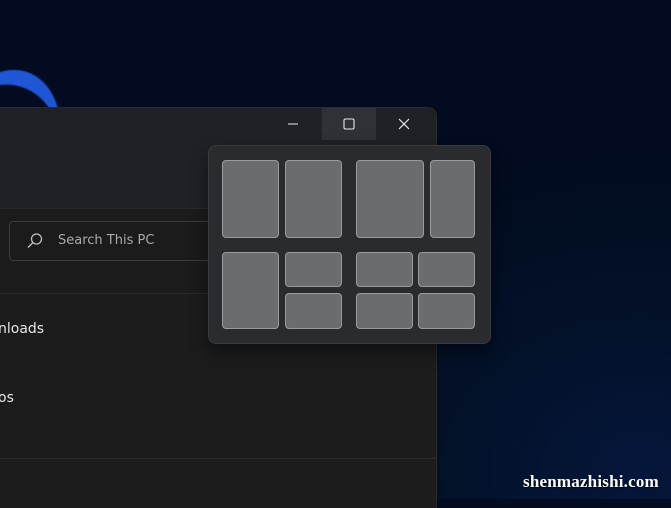  I want to click on close-icon, so click(404, 124).